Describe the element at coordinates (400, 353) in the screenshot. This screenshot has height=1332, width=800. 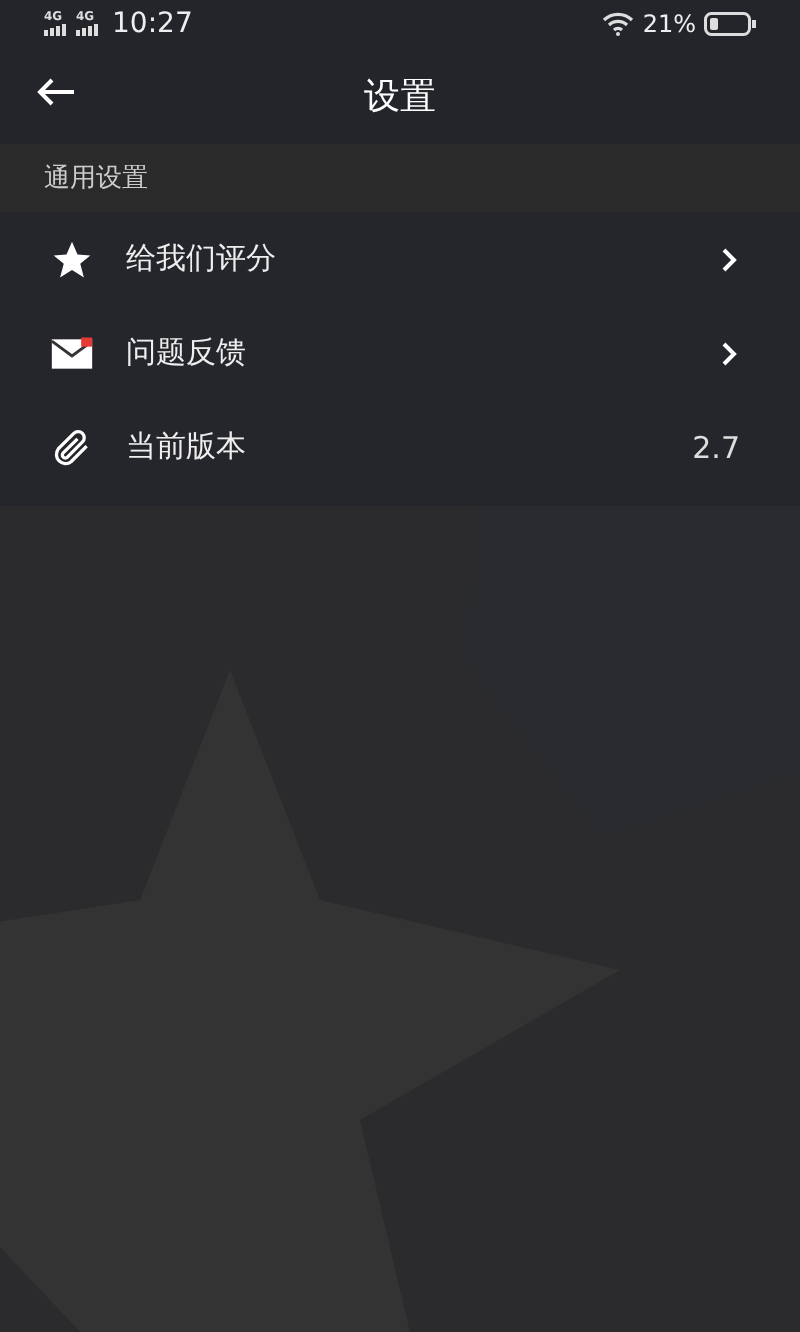
I see `settings-item: 问题反馈` at that location.